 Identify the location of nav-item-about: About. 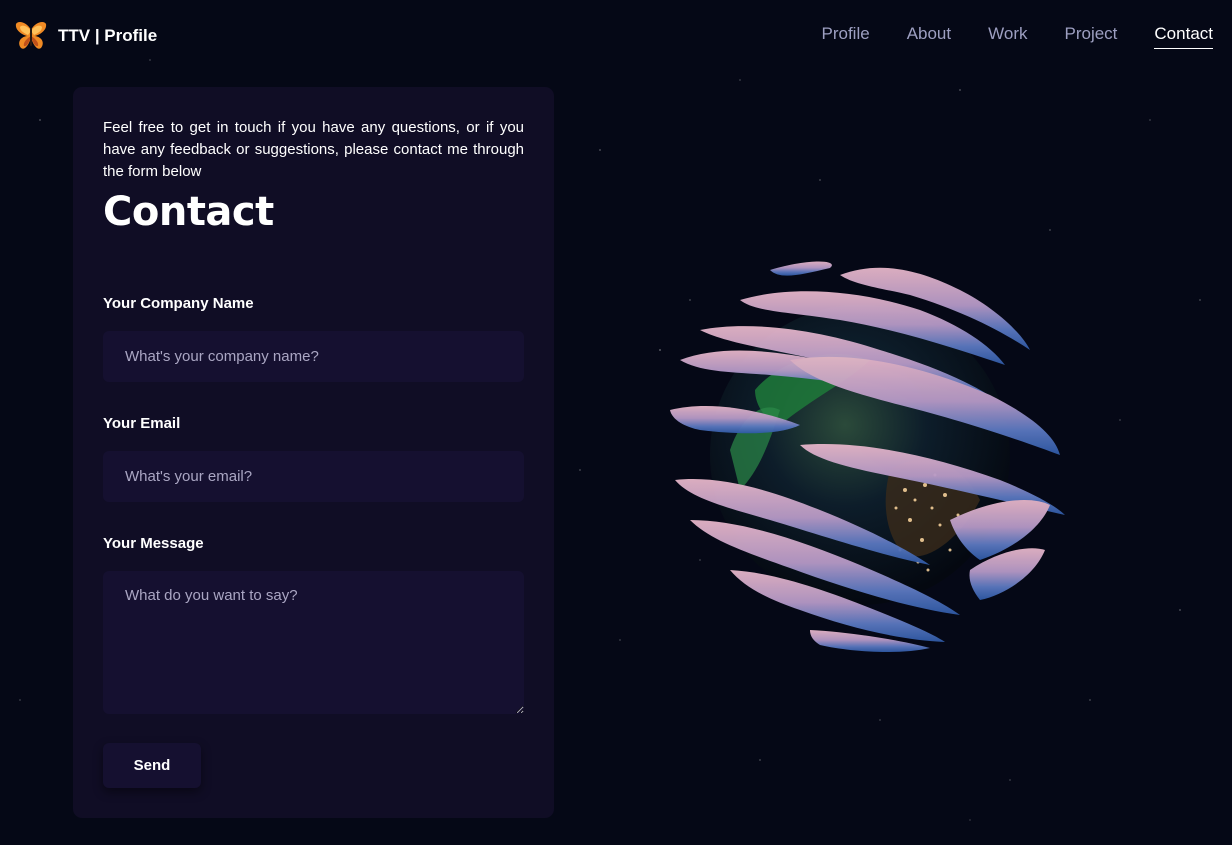
(929, 36).